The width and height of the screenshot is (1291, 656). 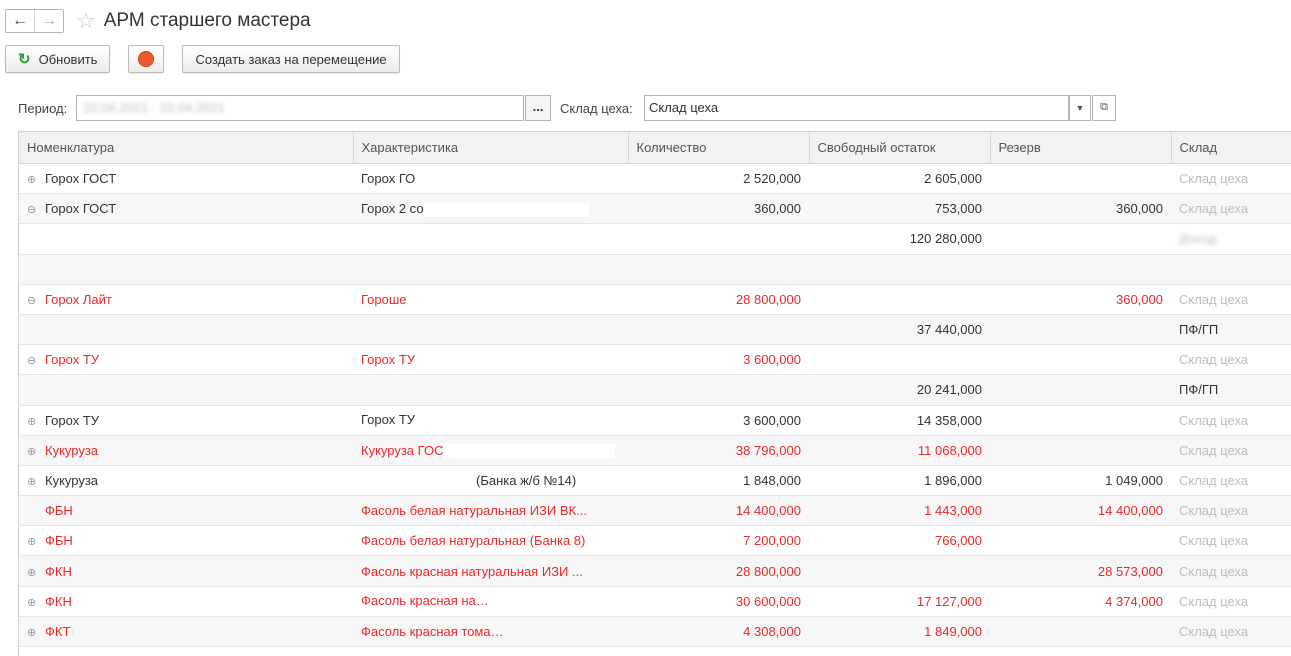 I want to click on nomenclature-text: ФБН, so click(x=59, y=511).